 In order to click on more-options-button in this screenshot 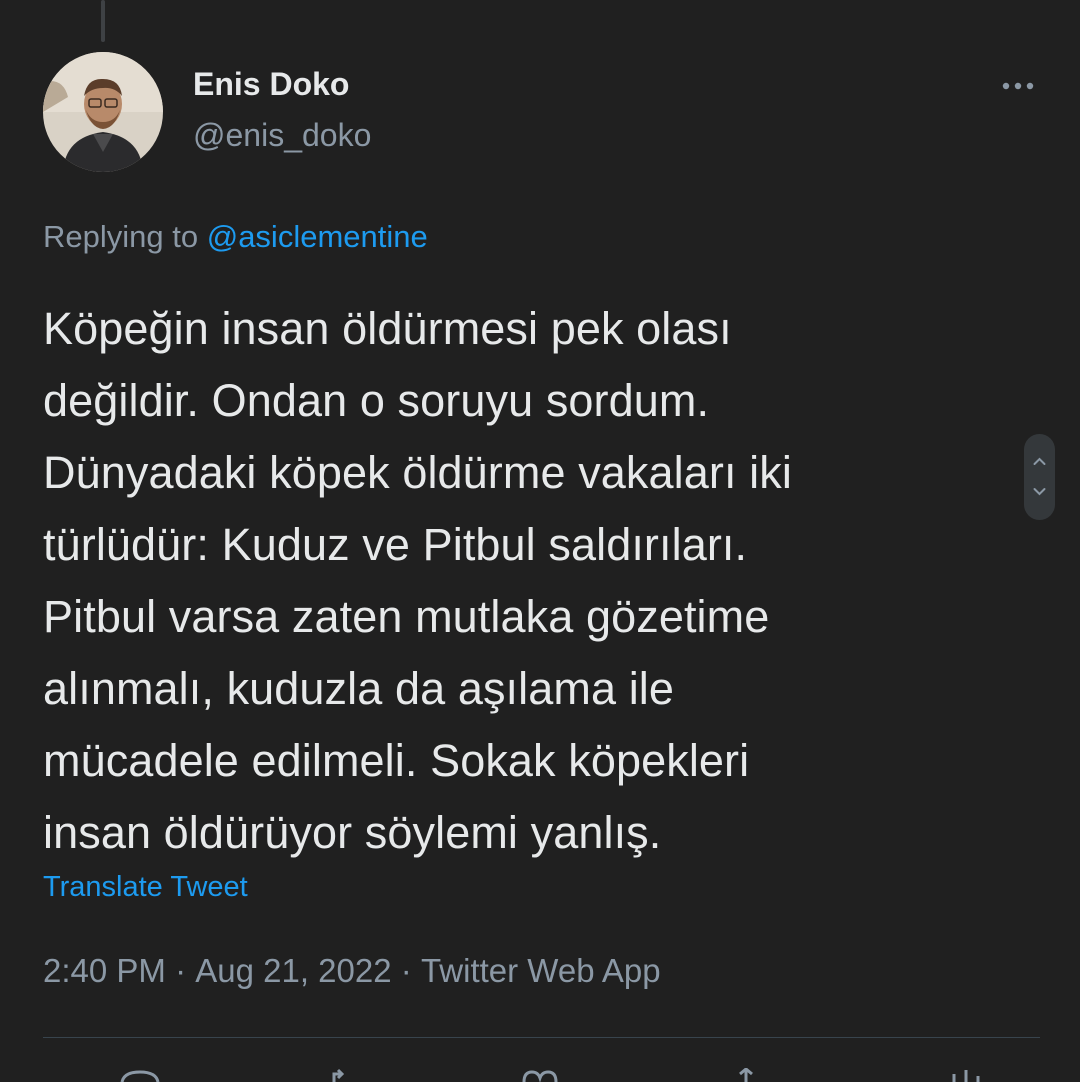, I will do `click(1018, 86)`.